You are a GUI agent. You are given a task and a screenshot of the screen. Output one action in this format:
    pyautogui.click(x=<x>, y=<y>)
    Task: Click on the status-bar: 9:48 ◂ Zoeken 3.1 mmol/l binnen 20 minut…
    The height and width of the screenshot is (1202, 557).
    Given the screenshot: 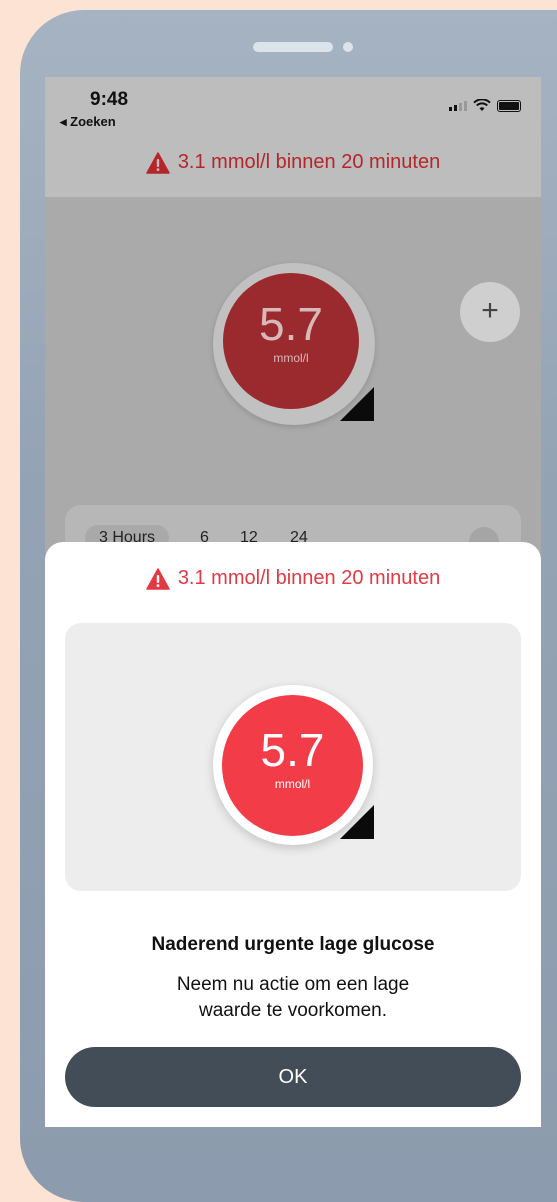 What is the action you would take?
    pyautogui.click(x=293, y=137)
    